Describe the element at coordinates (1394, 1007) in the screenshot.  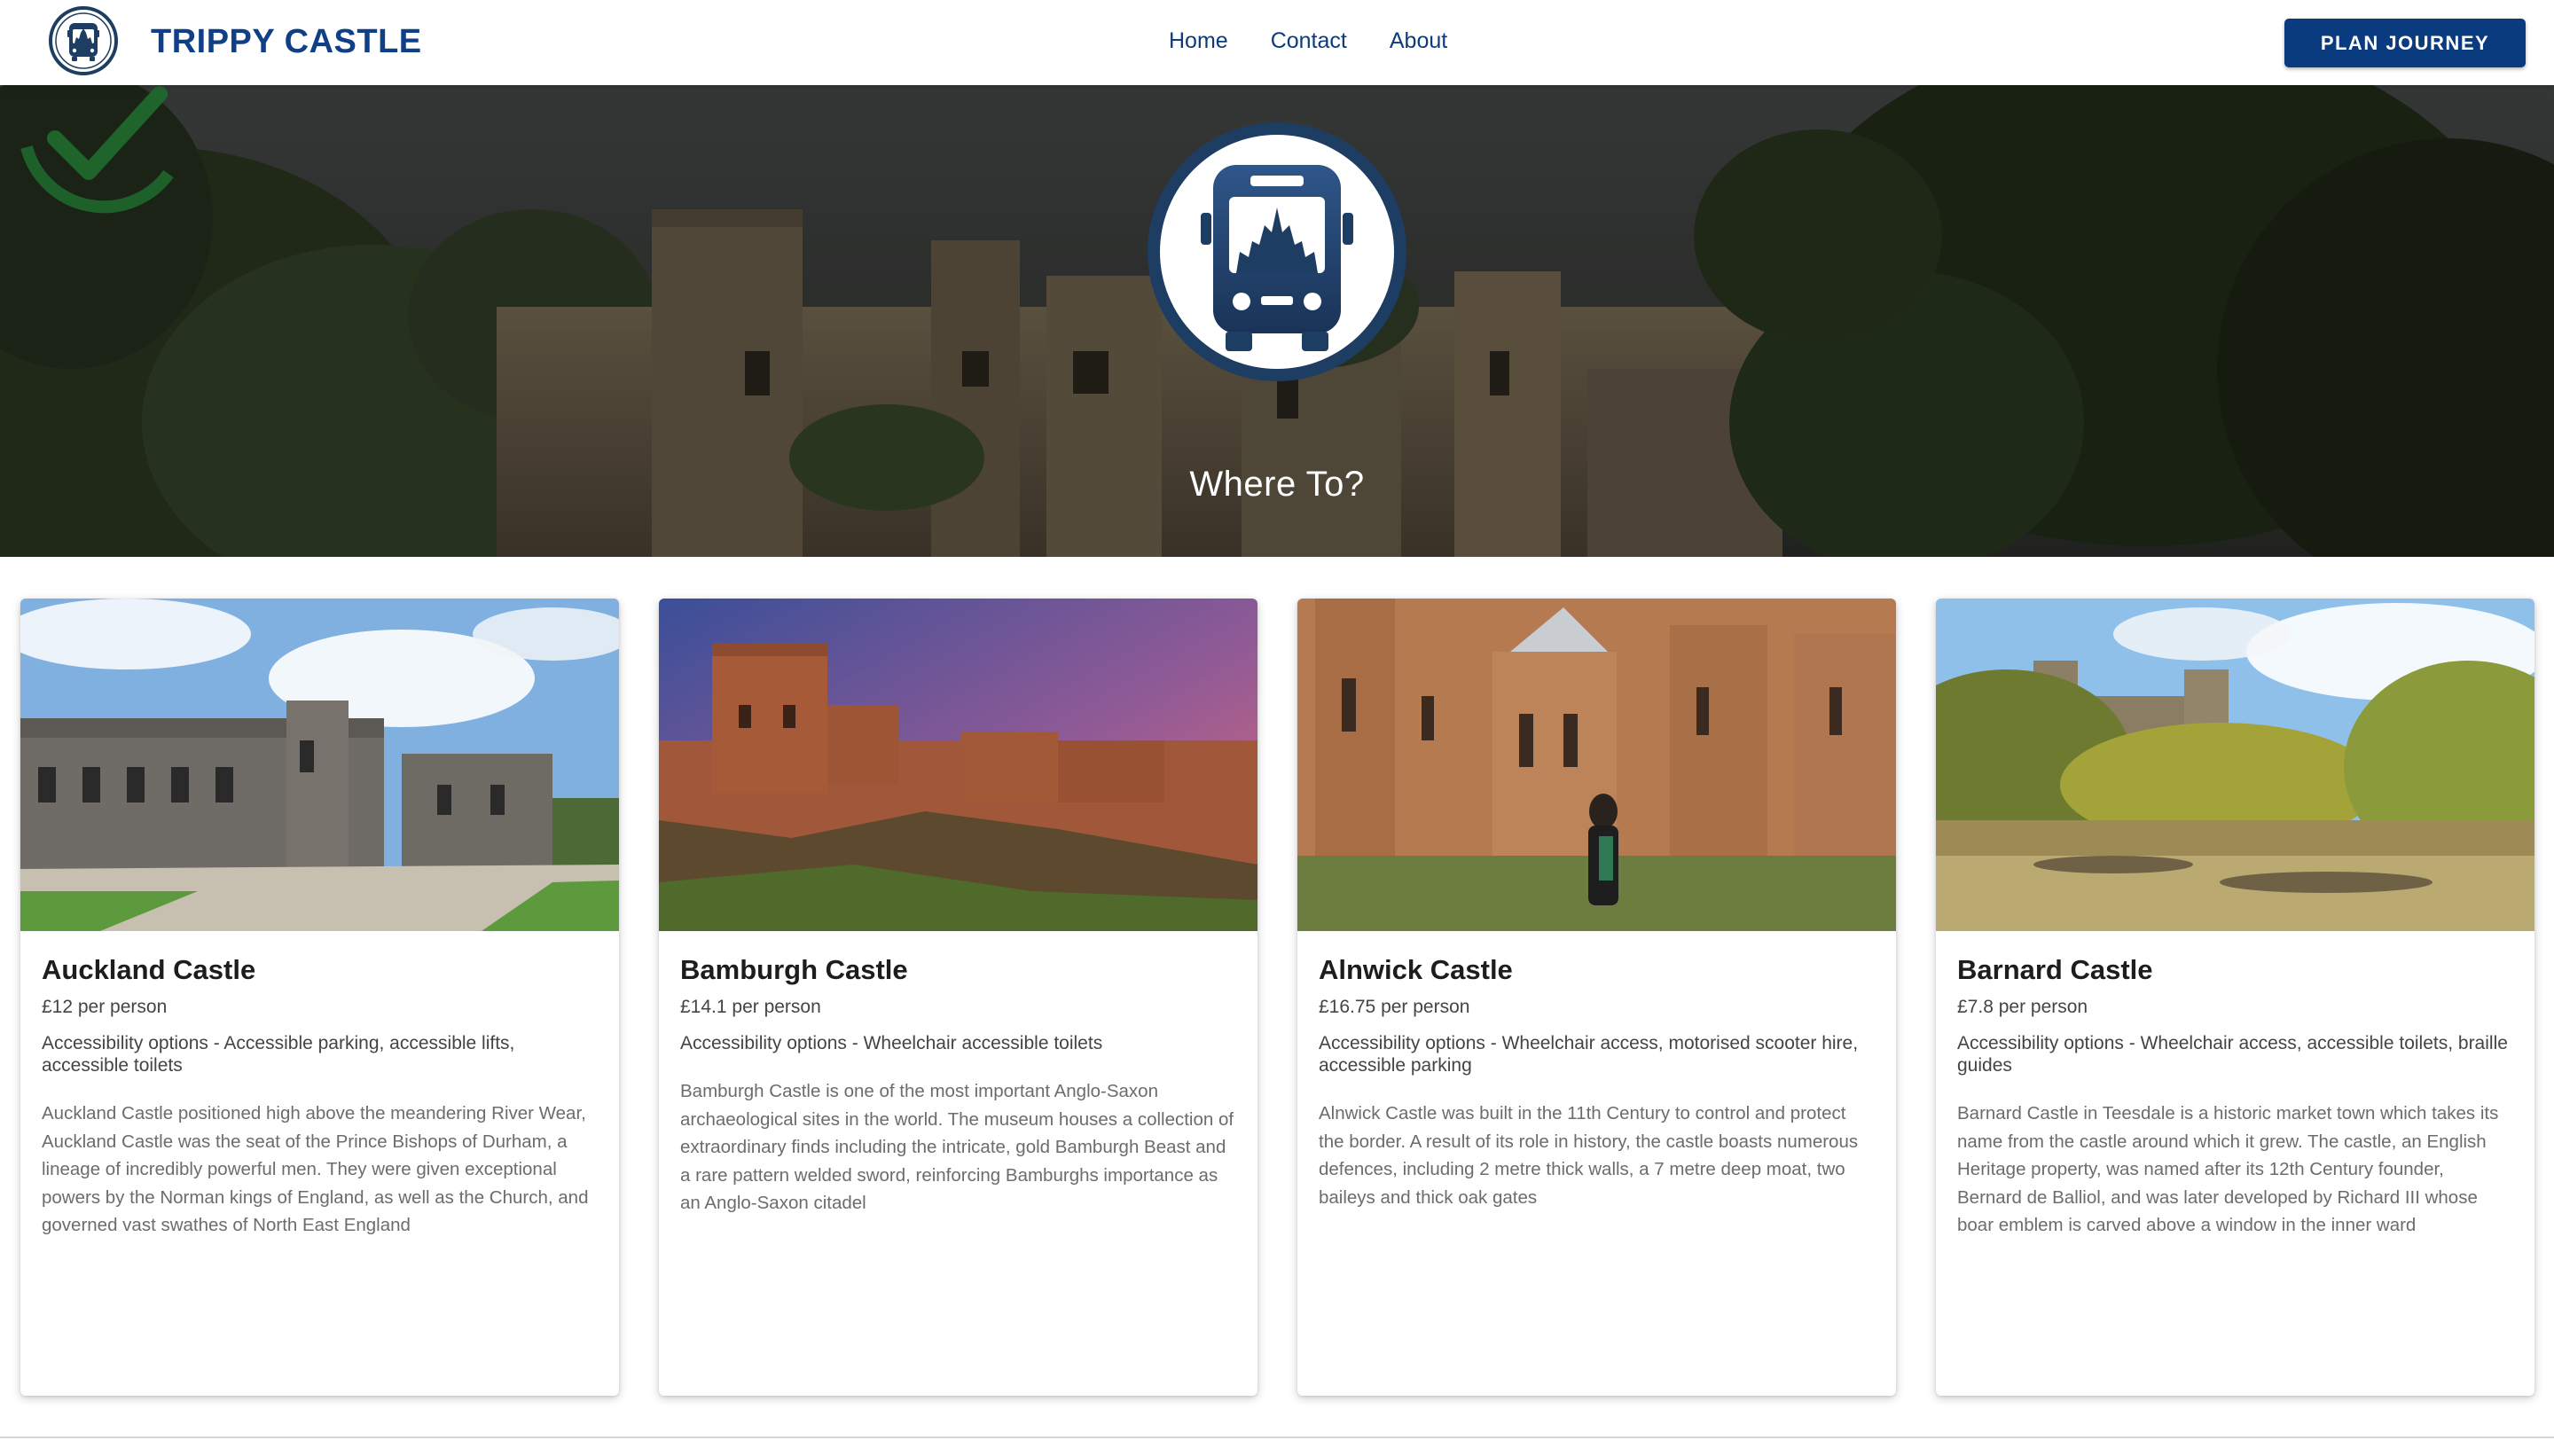
I see `card-price: £16.75 per person` at that location.